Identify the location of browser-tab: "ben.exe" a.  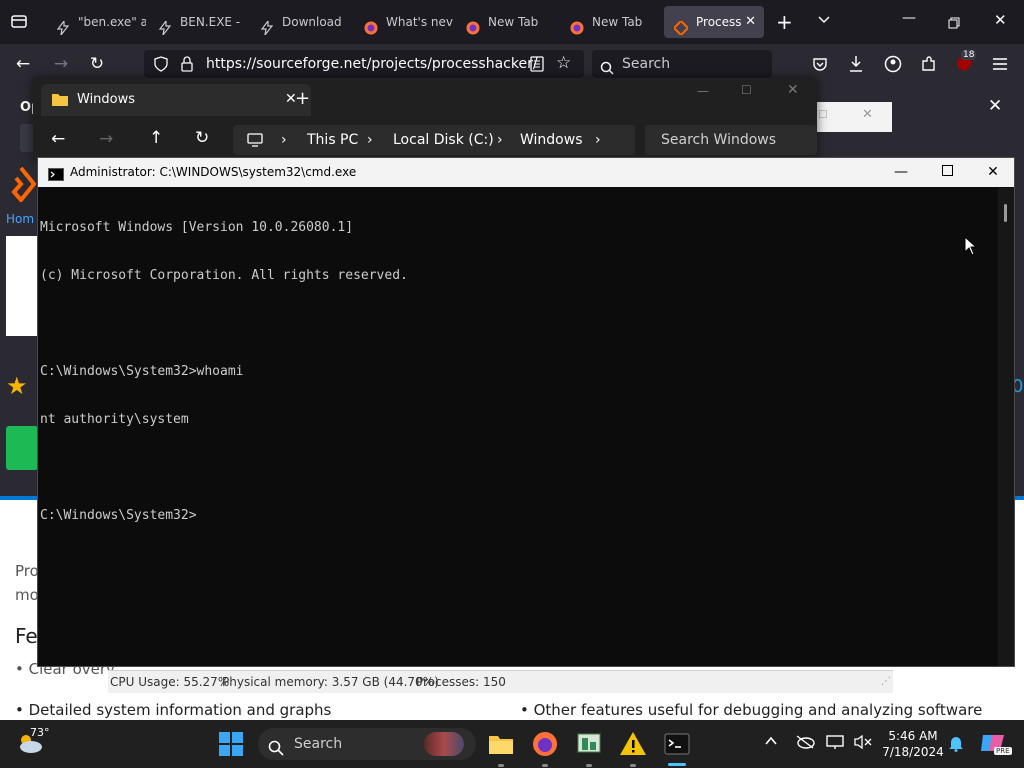
(96, 22).